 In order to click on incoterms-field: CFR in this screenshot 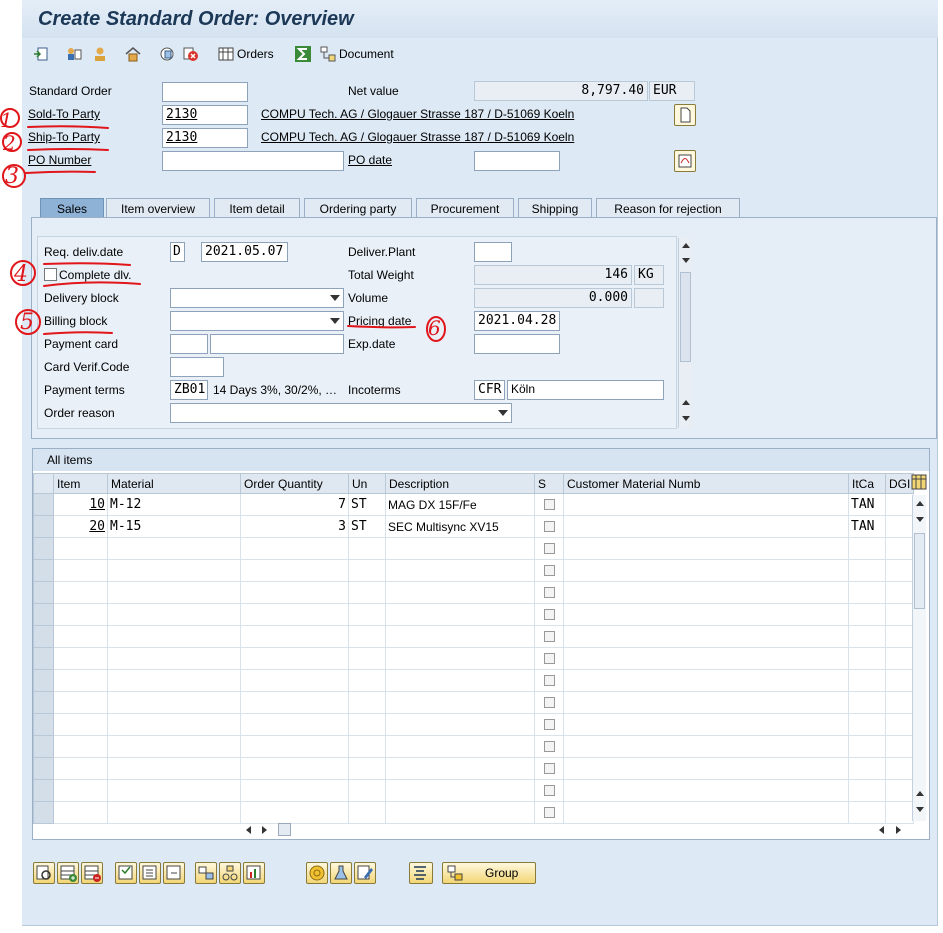, I will do `click(489, 390)`.